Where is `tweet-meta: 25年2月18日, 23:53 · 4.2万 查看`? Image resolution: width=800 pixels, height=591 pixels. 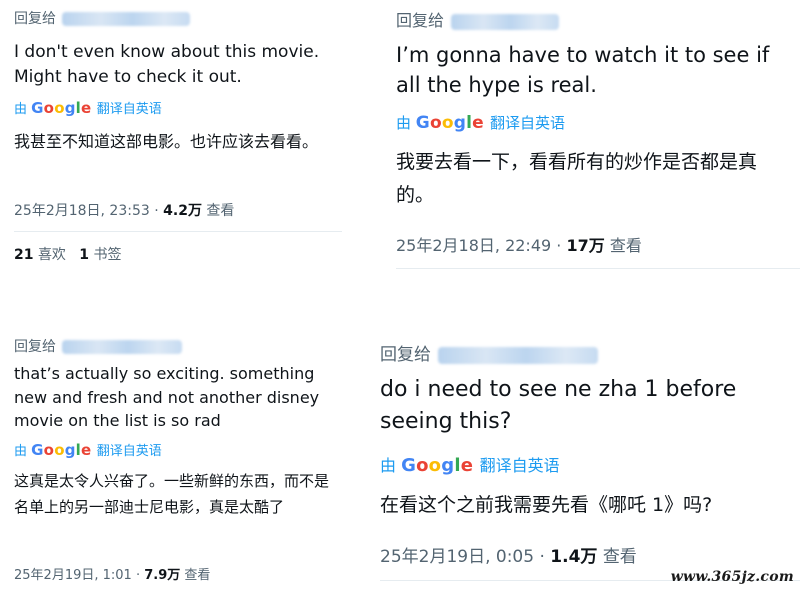
tweet-meta: 25年2月18日, 23:53 · 4.2万 查看 is located at coordinates (124, 210).